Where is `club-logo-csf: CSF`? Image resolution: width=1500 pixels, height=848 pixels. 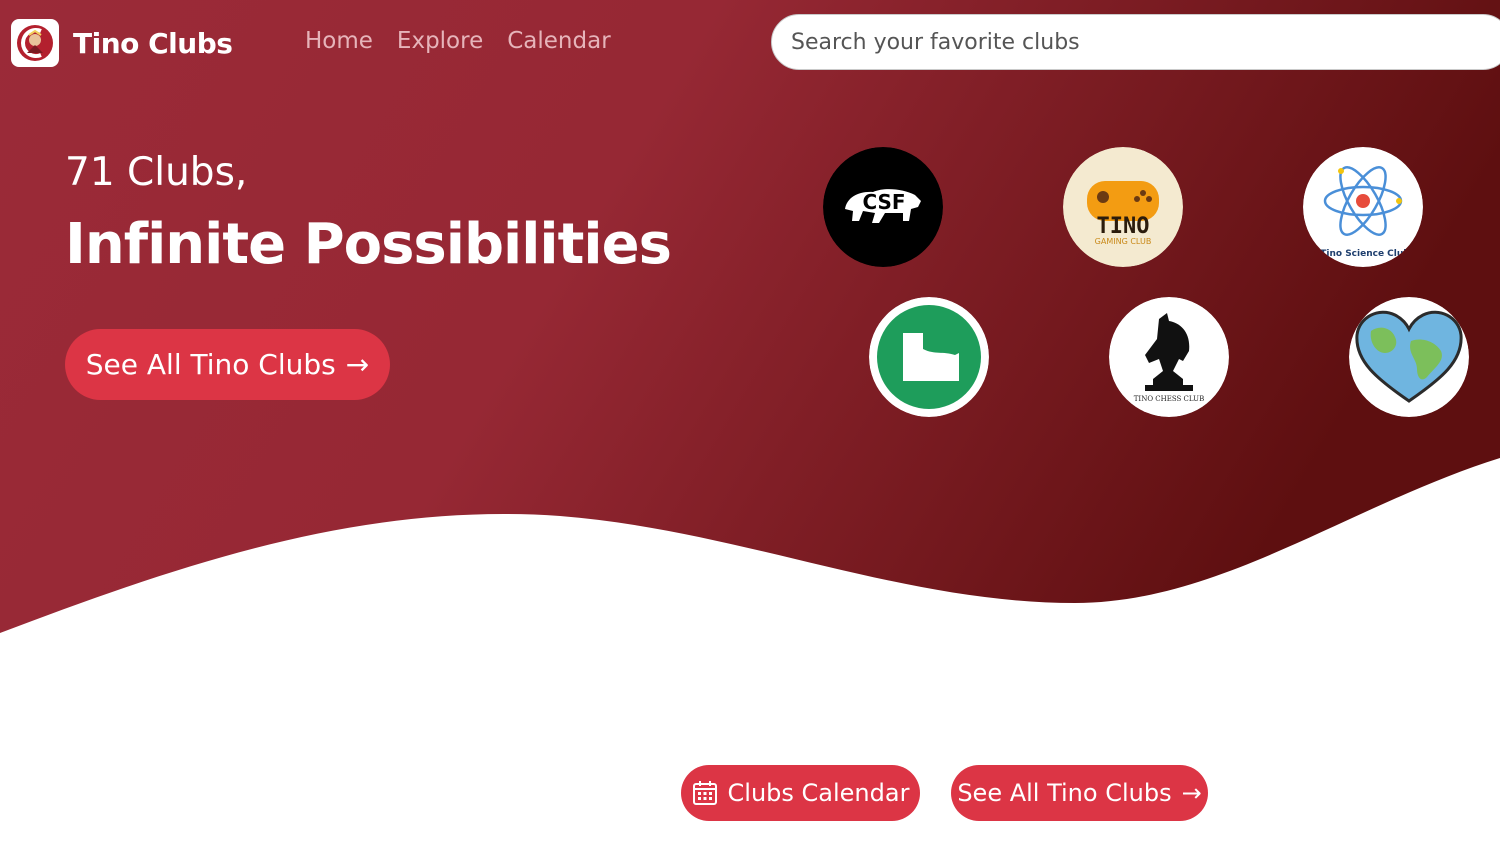 club-logo-csf: CSF is located at coordinates (883, 207).